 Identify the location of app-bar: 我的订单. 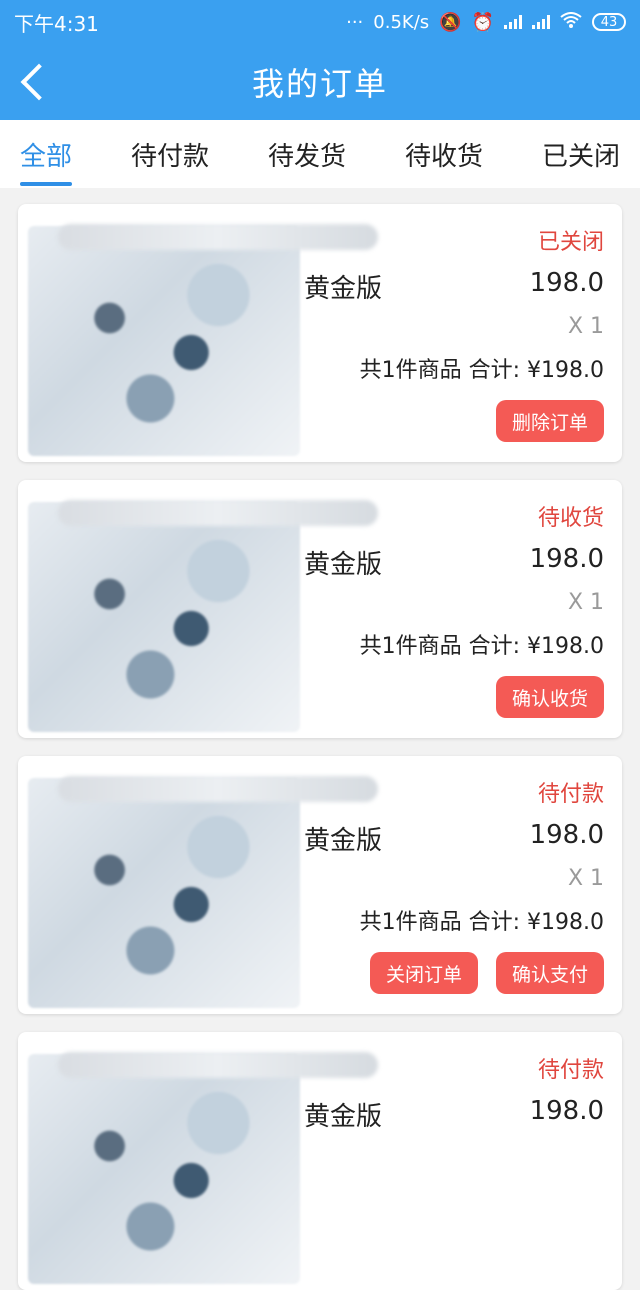
(320, 82).